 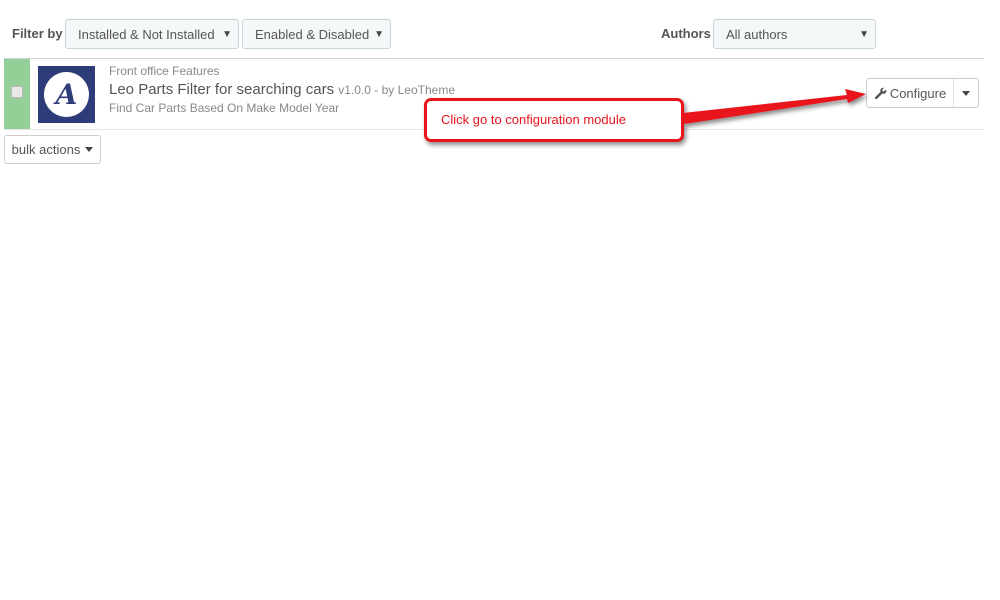 I want to click on arrow-shape, so click(x=774, y=106).